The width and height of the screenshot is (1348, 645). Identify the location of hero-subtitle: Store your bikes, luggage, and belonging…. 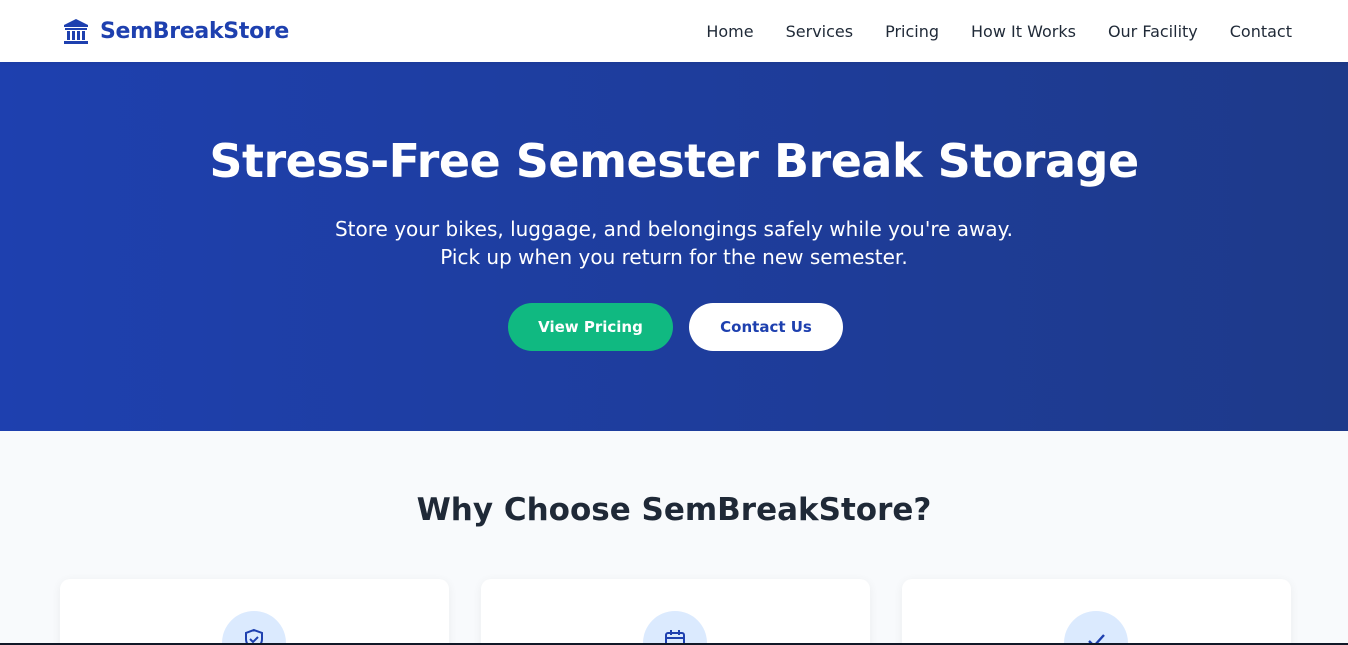
(674, 243).